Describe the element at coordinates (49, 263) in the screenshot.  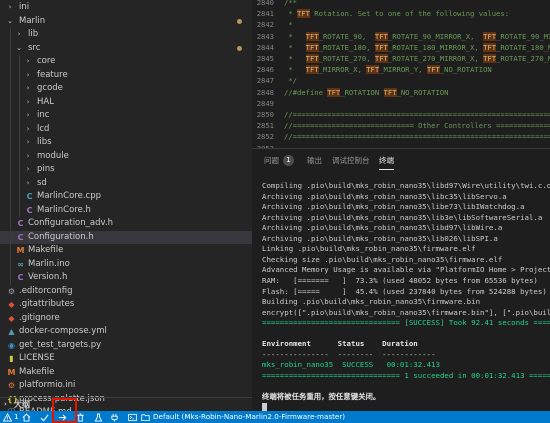
I see `tree-item-label: Marlin.ino` at that location.